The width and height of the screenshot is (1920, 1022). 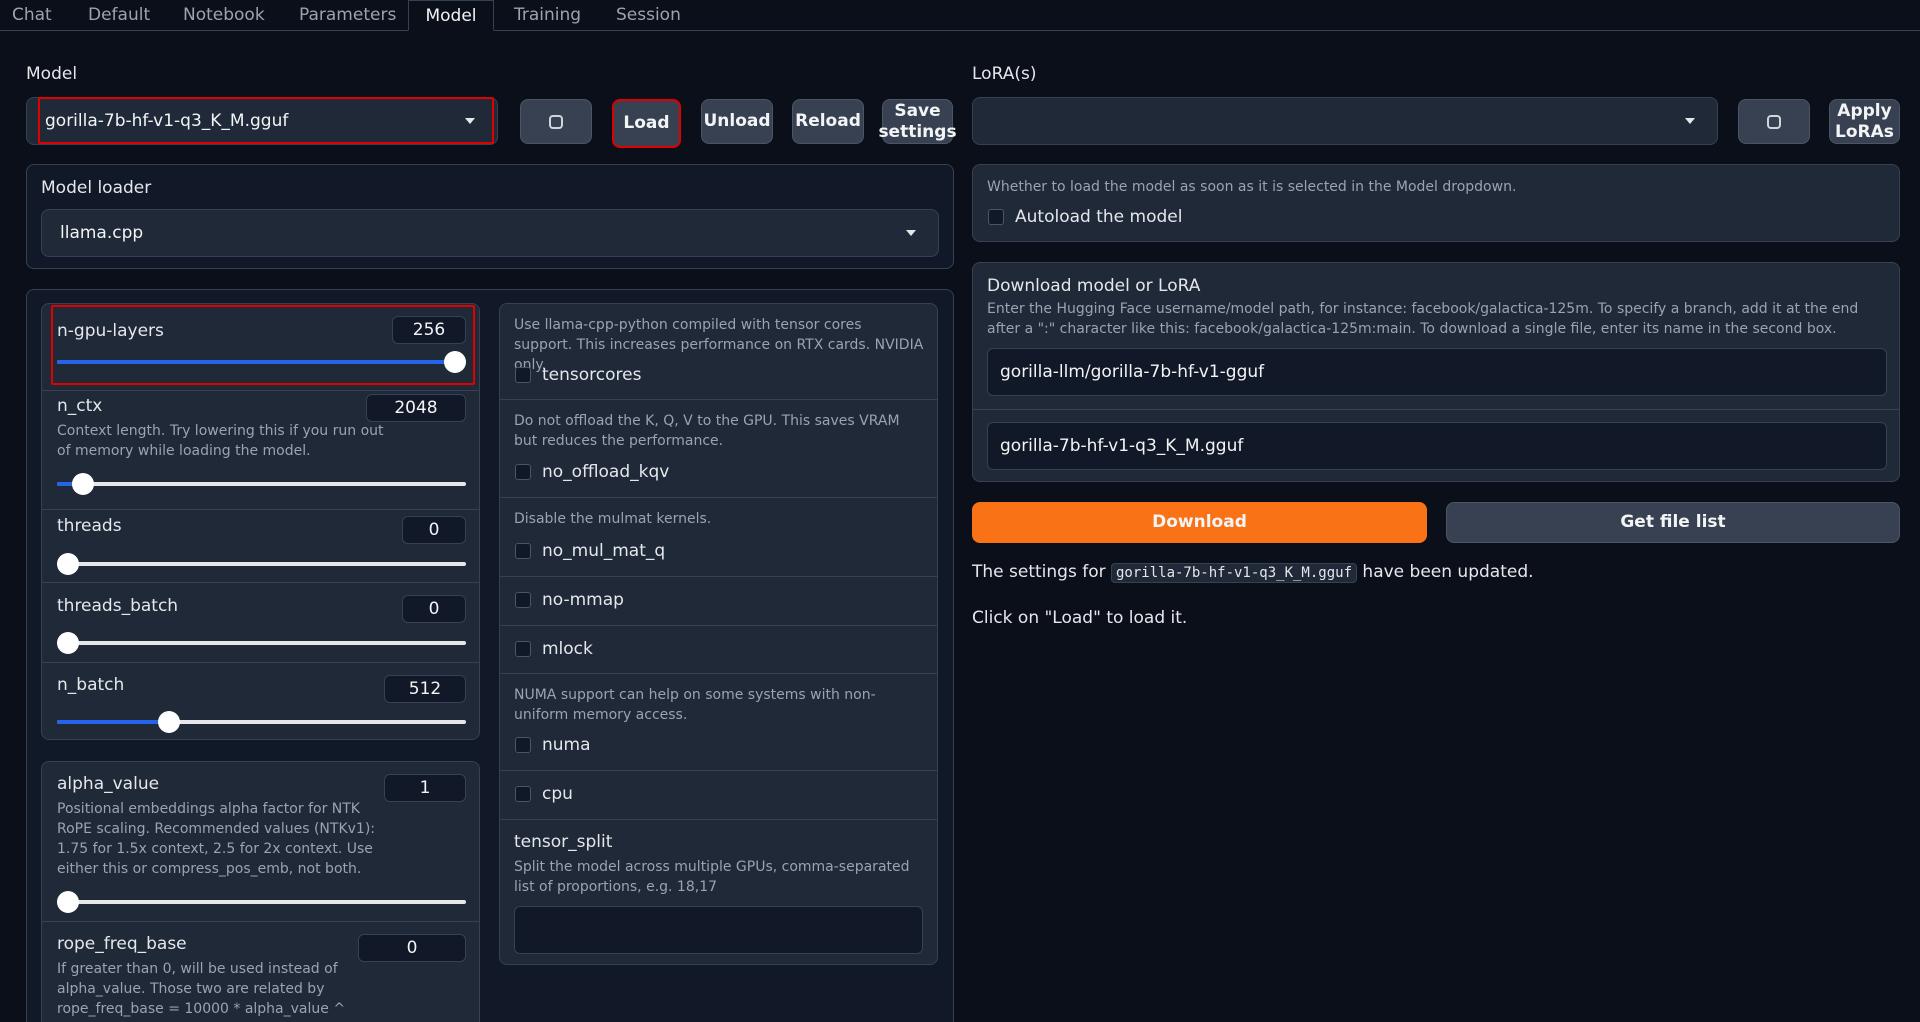 What do you see at coordinates (119, 15) in the screenshot?
I see `tab-default: Default` at bounding box center [119, 15].